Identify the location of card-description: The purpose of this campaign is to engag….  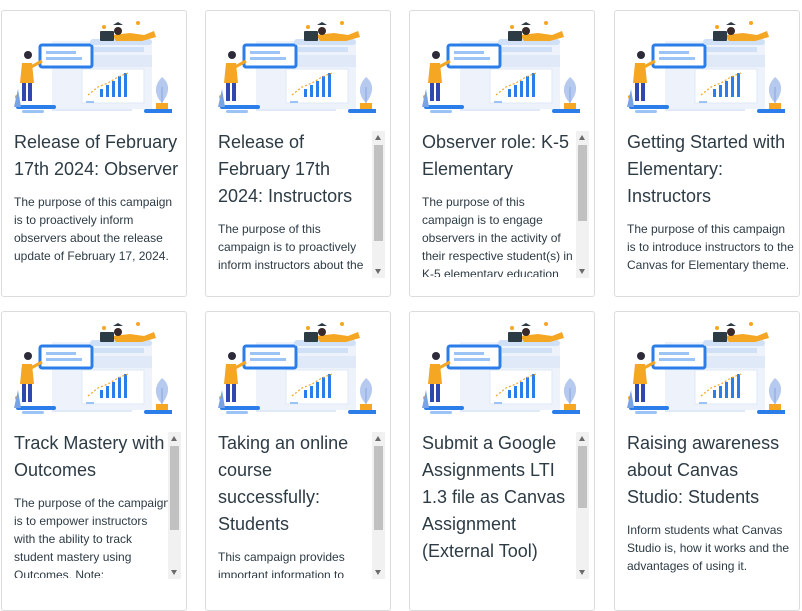
(497, 236).